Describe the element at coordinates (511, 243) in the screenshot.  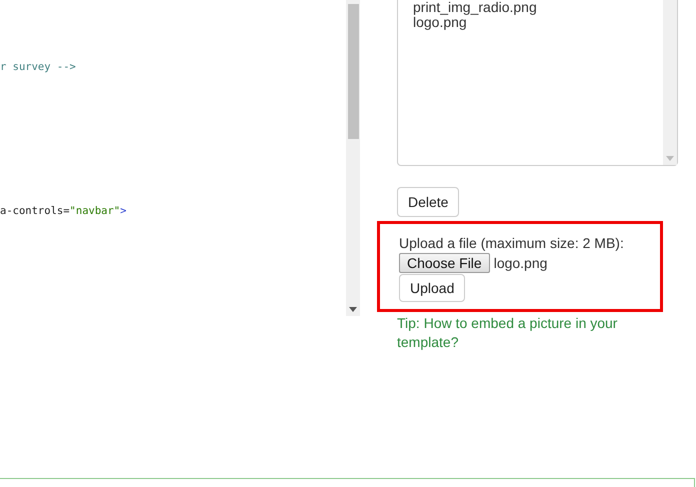
I see `upload-label: Upload a file (maximum size: 2 MB):` at that location.